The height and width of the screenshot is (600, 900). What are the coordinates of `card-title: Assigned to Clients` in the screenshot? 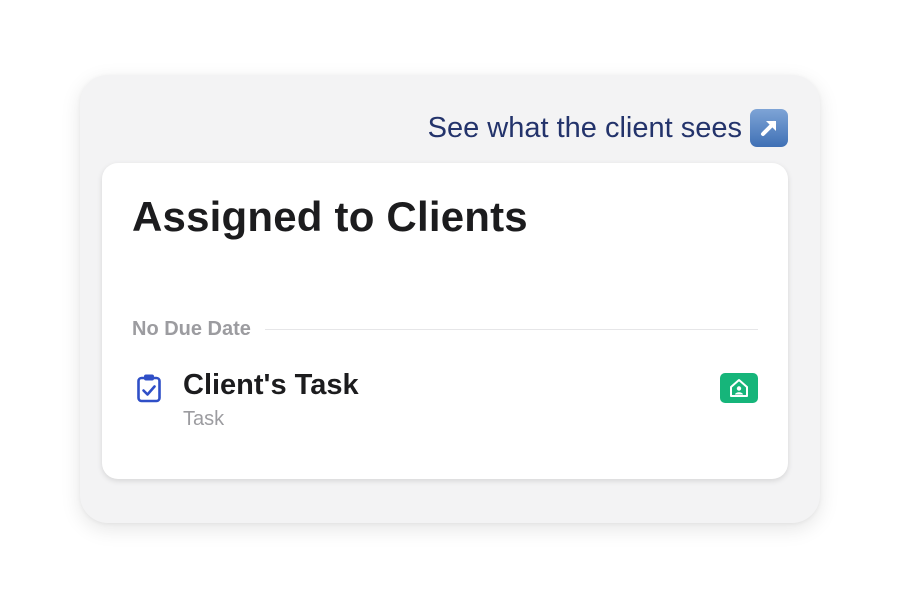 It's located at (330, 216).